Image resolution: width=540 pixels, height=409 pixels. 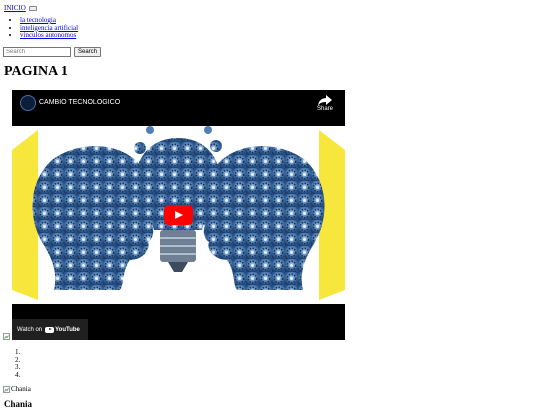 I want to click on youtube-logo: YouTube, so click(x=62, y=329).